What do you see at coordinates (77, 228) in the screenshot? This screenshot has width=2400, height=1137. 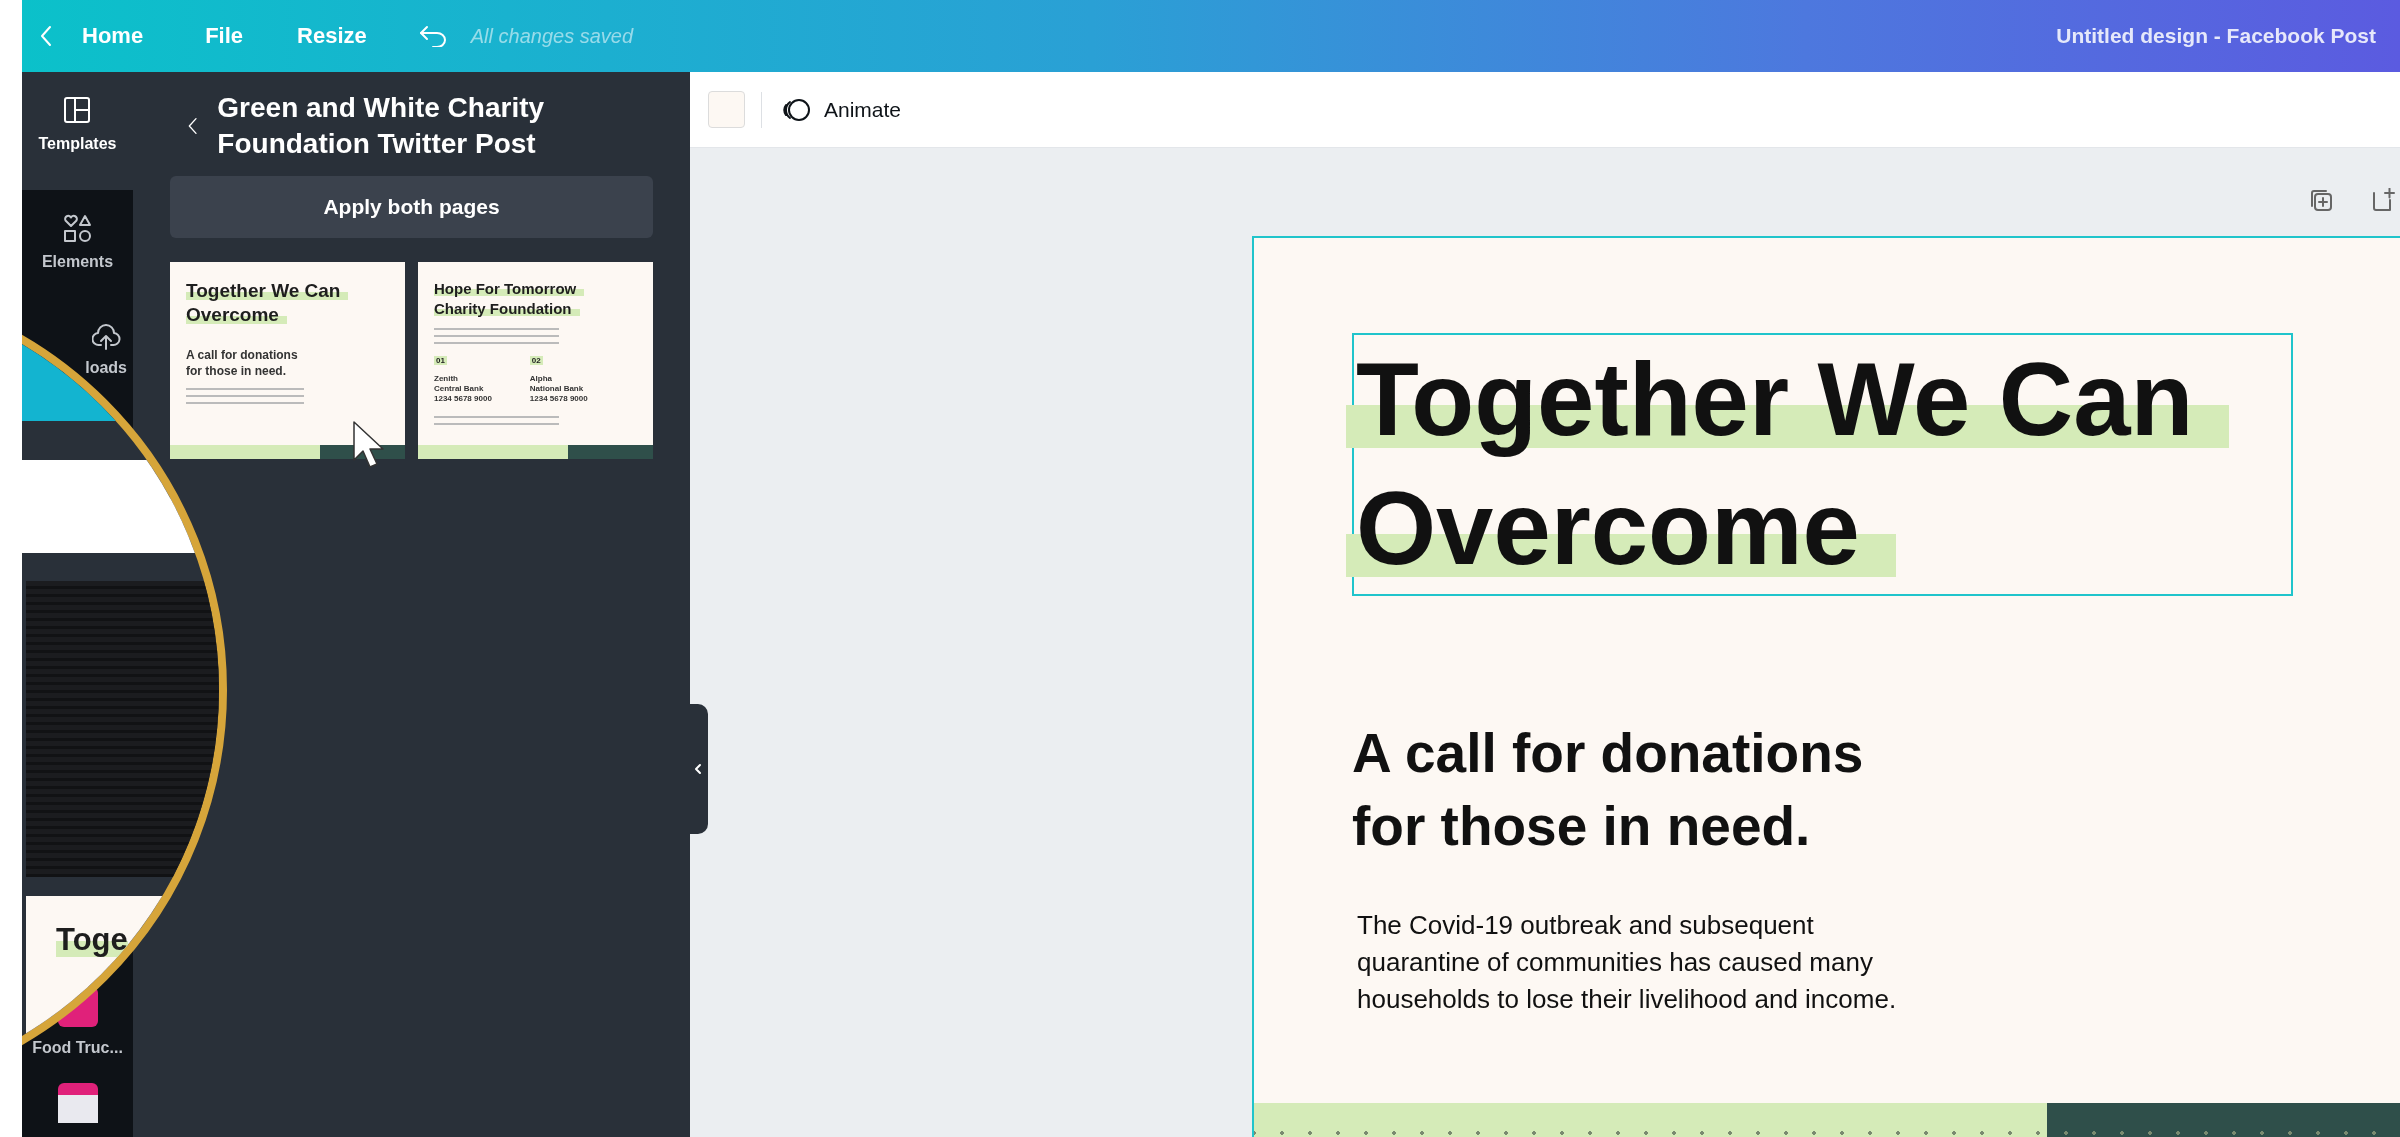 I see `shapes-icon` at bounding box center [77, 228].